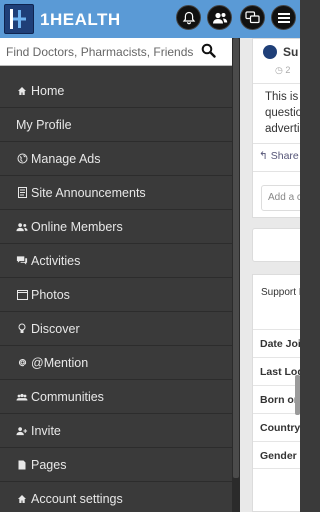 Image resolution: width=320 pixels, height=512 pixels. I want to click on main-scroll-thumb, so click(297, 395).